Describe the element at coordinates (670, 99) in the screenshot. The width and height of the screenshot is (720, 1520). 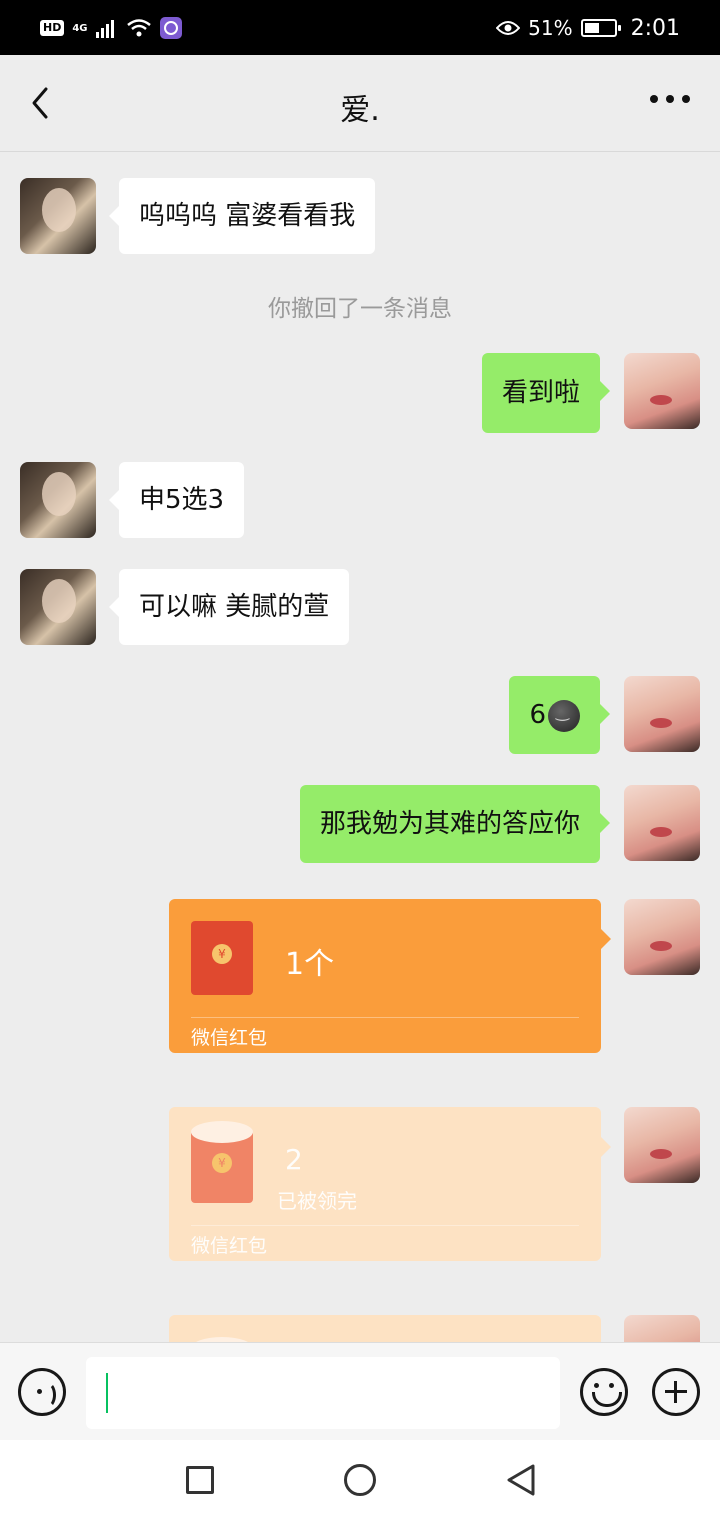
I see `more-options-icon` at that location.